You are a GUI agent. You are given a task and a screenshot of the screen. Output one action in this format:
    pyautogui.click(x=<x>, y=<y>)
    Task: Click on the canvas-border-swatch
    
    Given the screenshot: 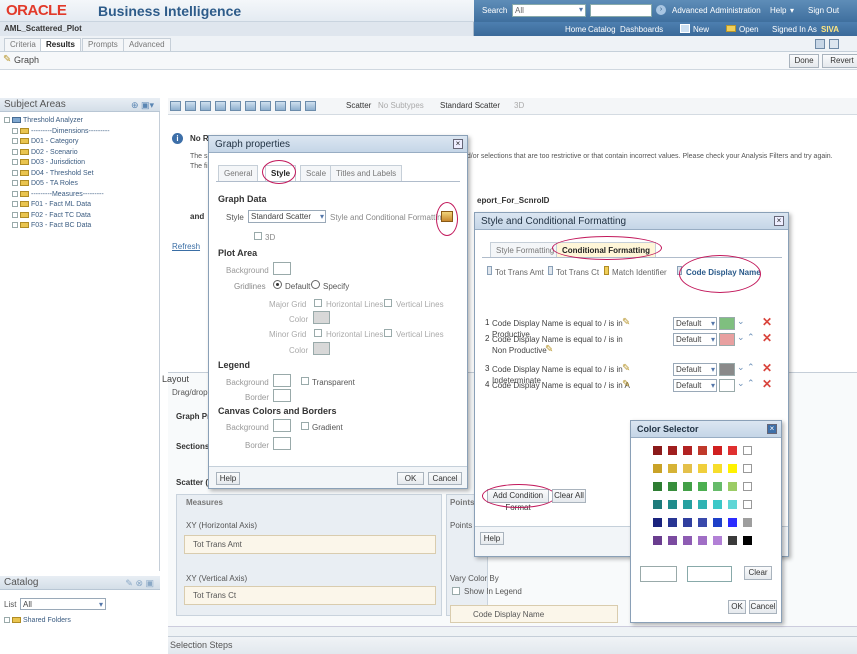 What is the action you would take?
    pyautogui.click(x=282, y=443)
    